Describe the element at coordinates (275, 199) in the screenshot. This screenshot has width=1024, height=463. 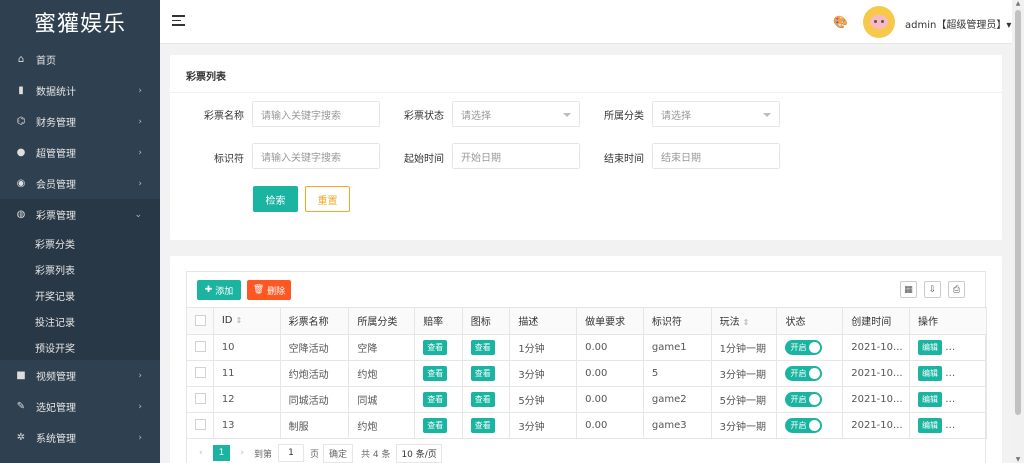
I see `search-button: 检索` at that location.